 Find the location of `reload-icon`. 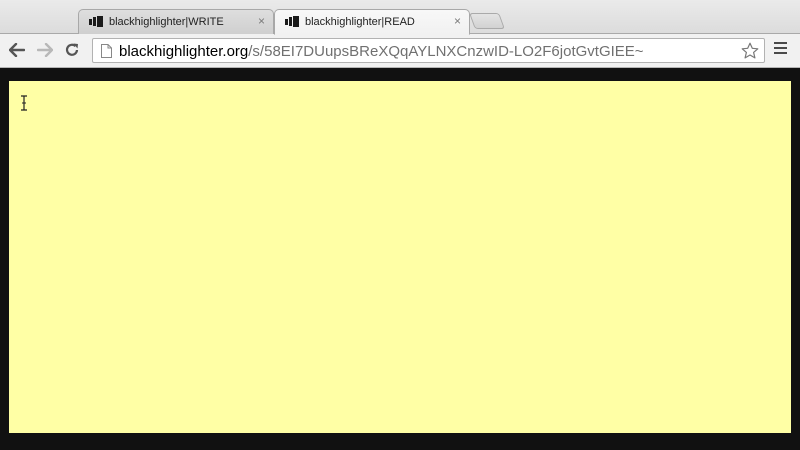

reload-icon is located at coordinates (72, 49).